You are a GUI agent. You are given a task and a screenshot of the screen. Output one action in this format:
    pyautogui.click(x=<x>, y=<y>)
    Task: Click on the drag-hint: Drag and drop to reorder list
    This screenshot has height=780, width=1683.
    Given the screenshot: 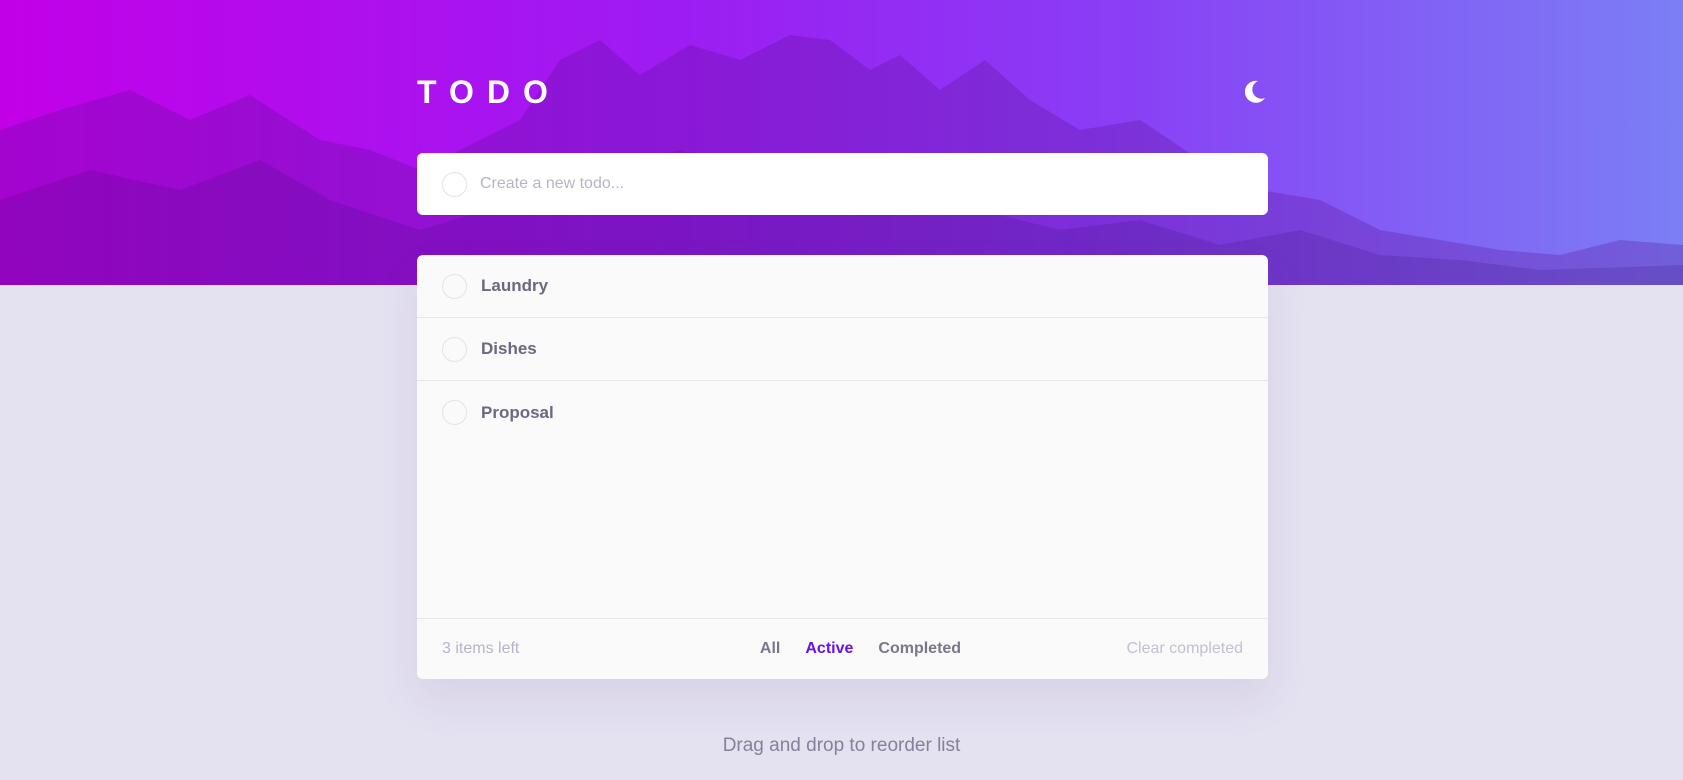 What is the action you would take?
    pyautogui.click(x=841, y=745)
    